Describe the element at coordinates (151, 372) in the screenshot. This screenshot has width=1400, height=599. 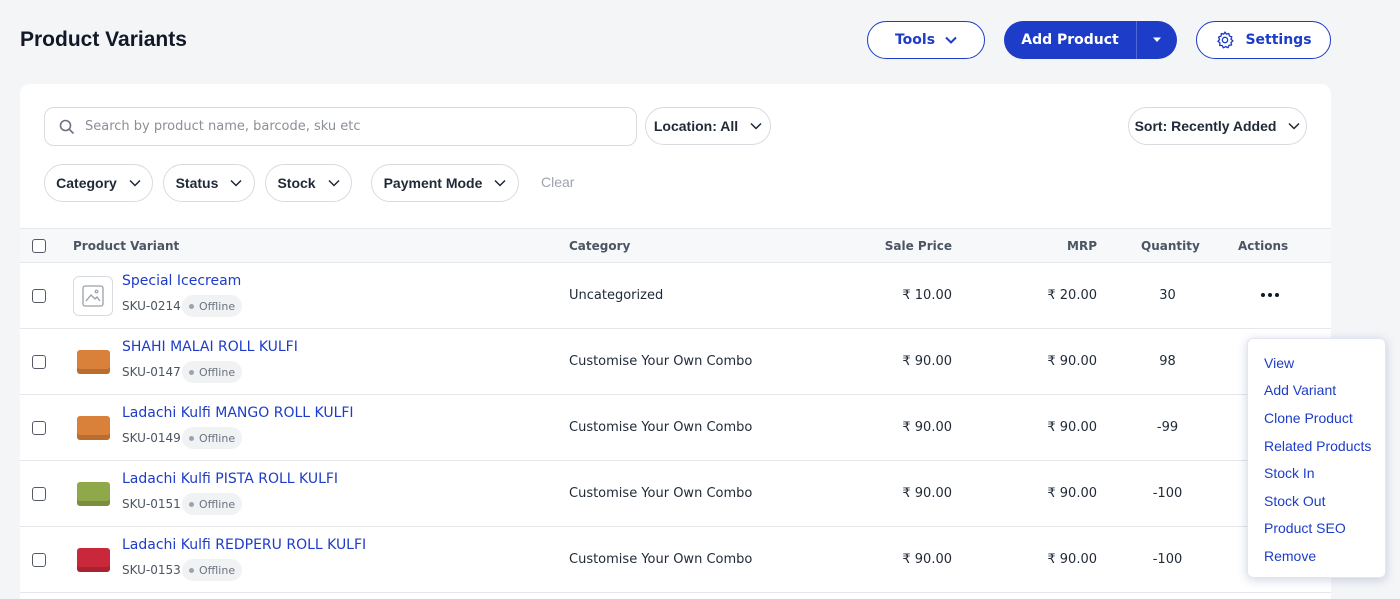
I see `sku-text: SKU-0147` at that location.